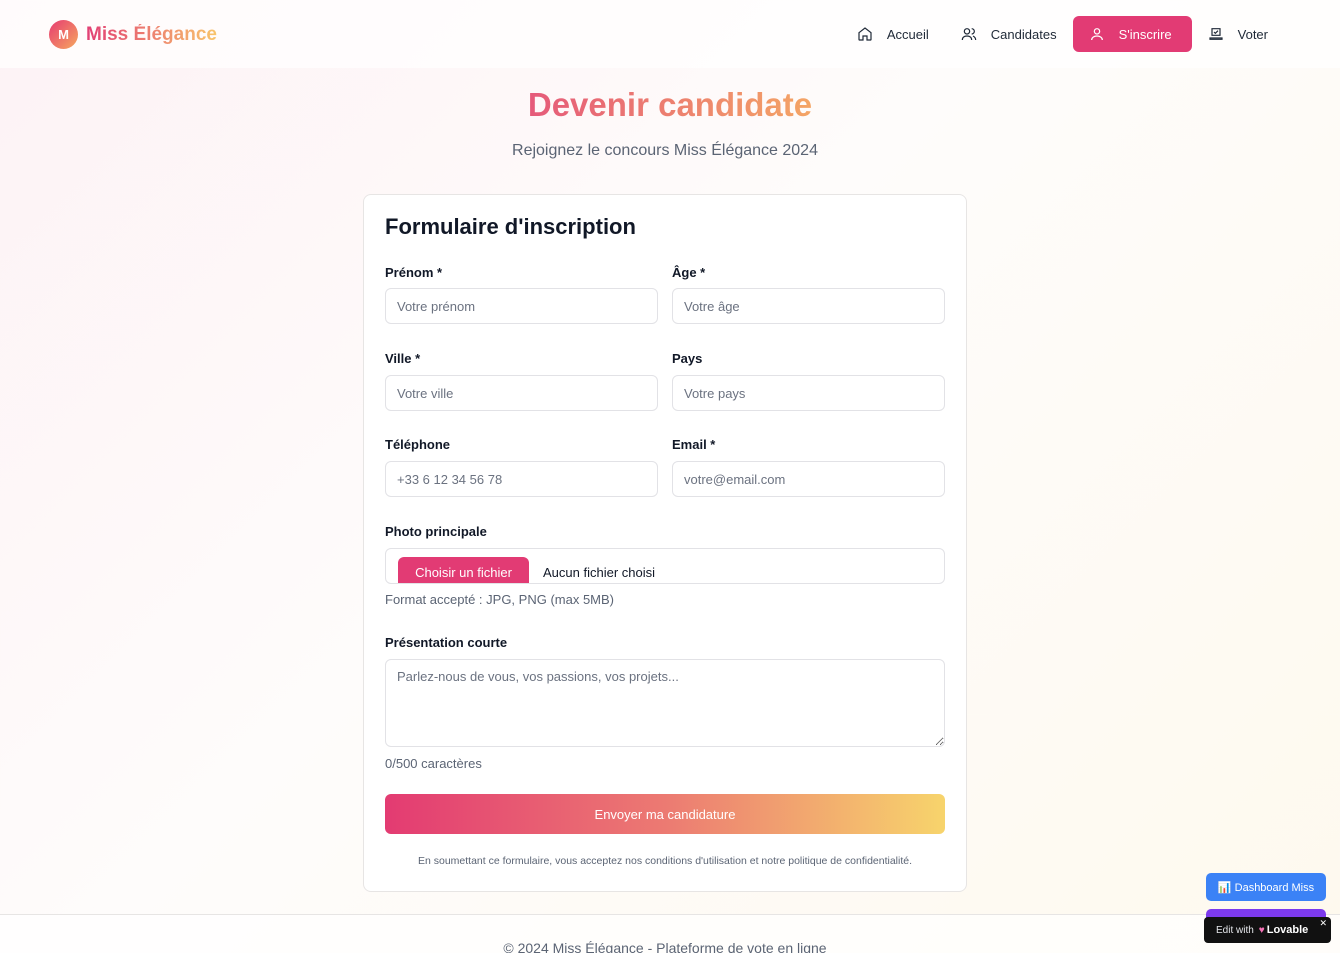 The height and width of the screenshot is (953, 1340). I want to click on dashboard-miss-button: 📊 Dashboard Miss, so click(1266, 887).